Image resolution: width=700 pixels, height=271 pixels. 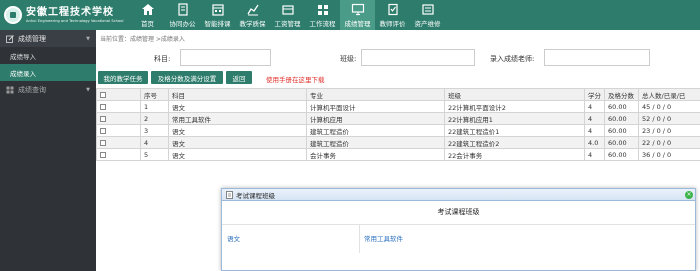 What do you see at coordinates (288, 9) in the screenshot?
I see `salary-icon` at bounding box center [288, 9].